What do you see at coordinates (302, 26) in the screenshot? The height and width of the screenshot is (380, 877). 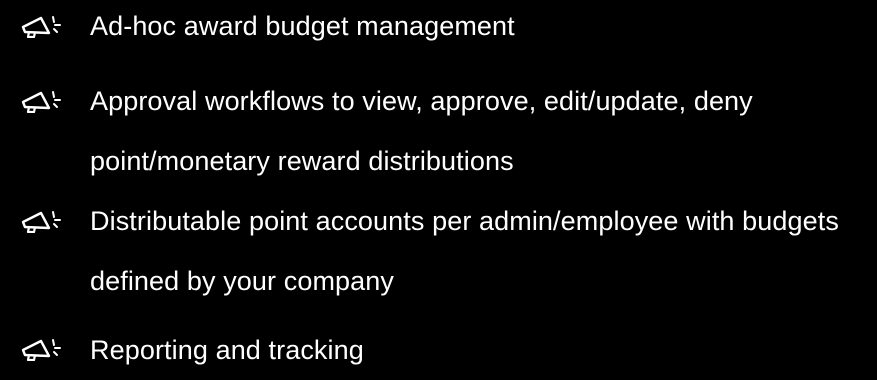 I see `feature-label: Ad-hoc award budget management` at bounding box center [302, 26].